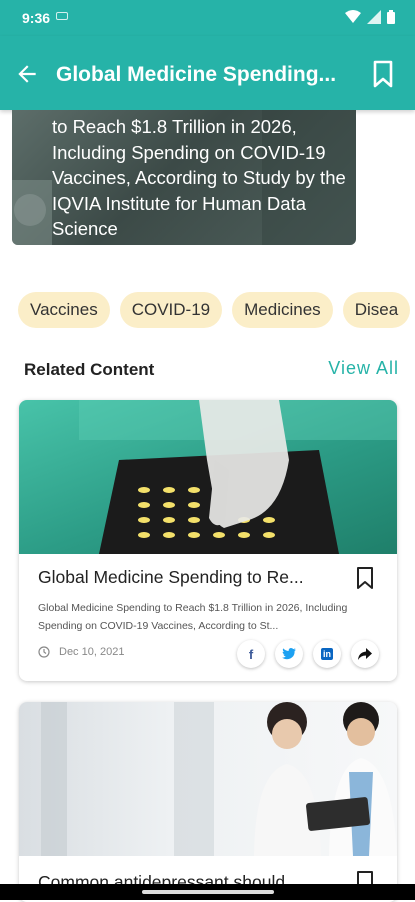  I want to click on status-bar: 9:36, so click(207, 18).